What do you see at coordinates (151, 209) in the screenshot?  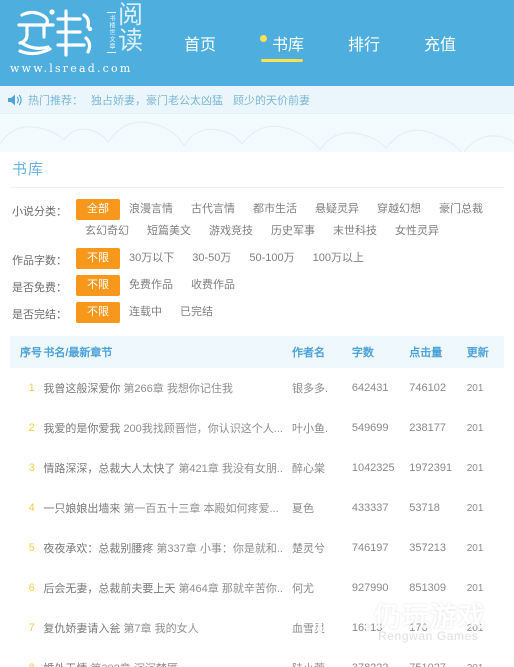 I see `filter-option: 浪漫言情` at bounding box center [151, 209].